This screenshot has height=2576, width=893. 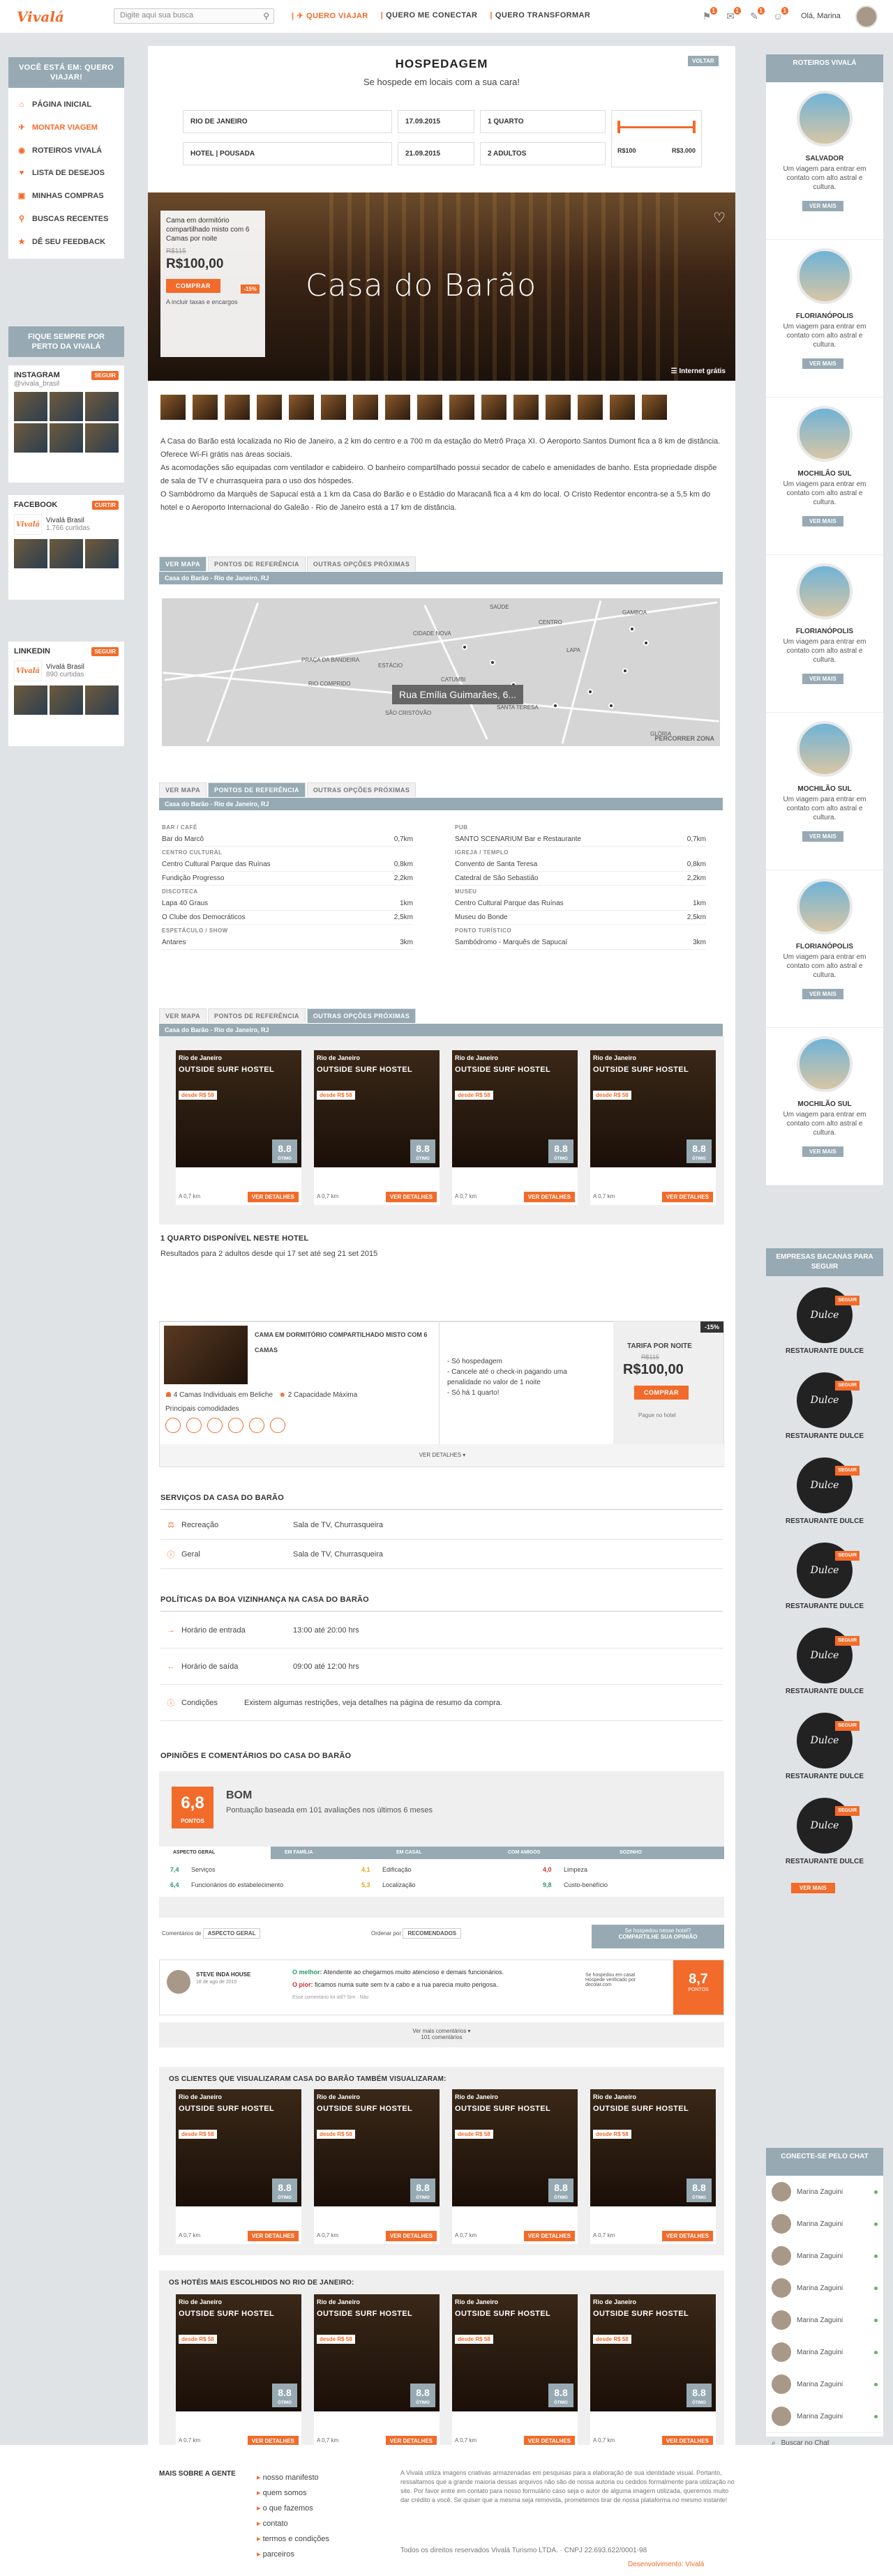 What do you see at coordinates (719, 218) in the screenshot?
I see `wishlist-heart-icon: ♡` at bounding box center [719, 218].